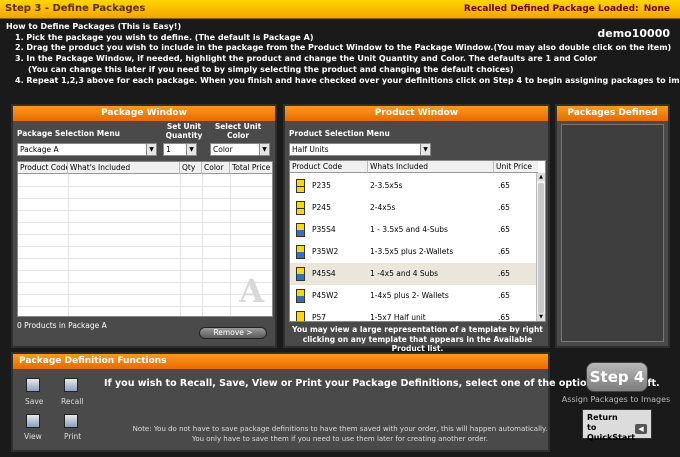  What do you see at coordinates (39, 149) in the screenshot?
I see `package-selection-value: Package A` at bounding box center [39, 149].